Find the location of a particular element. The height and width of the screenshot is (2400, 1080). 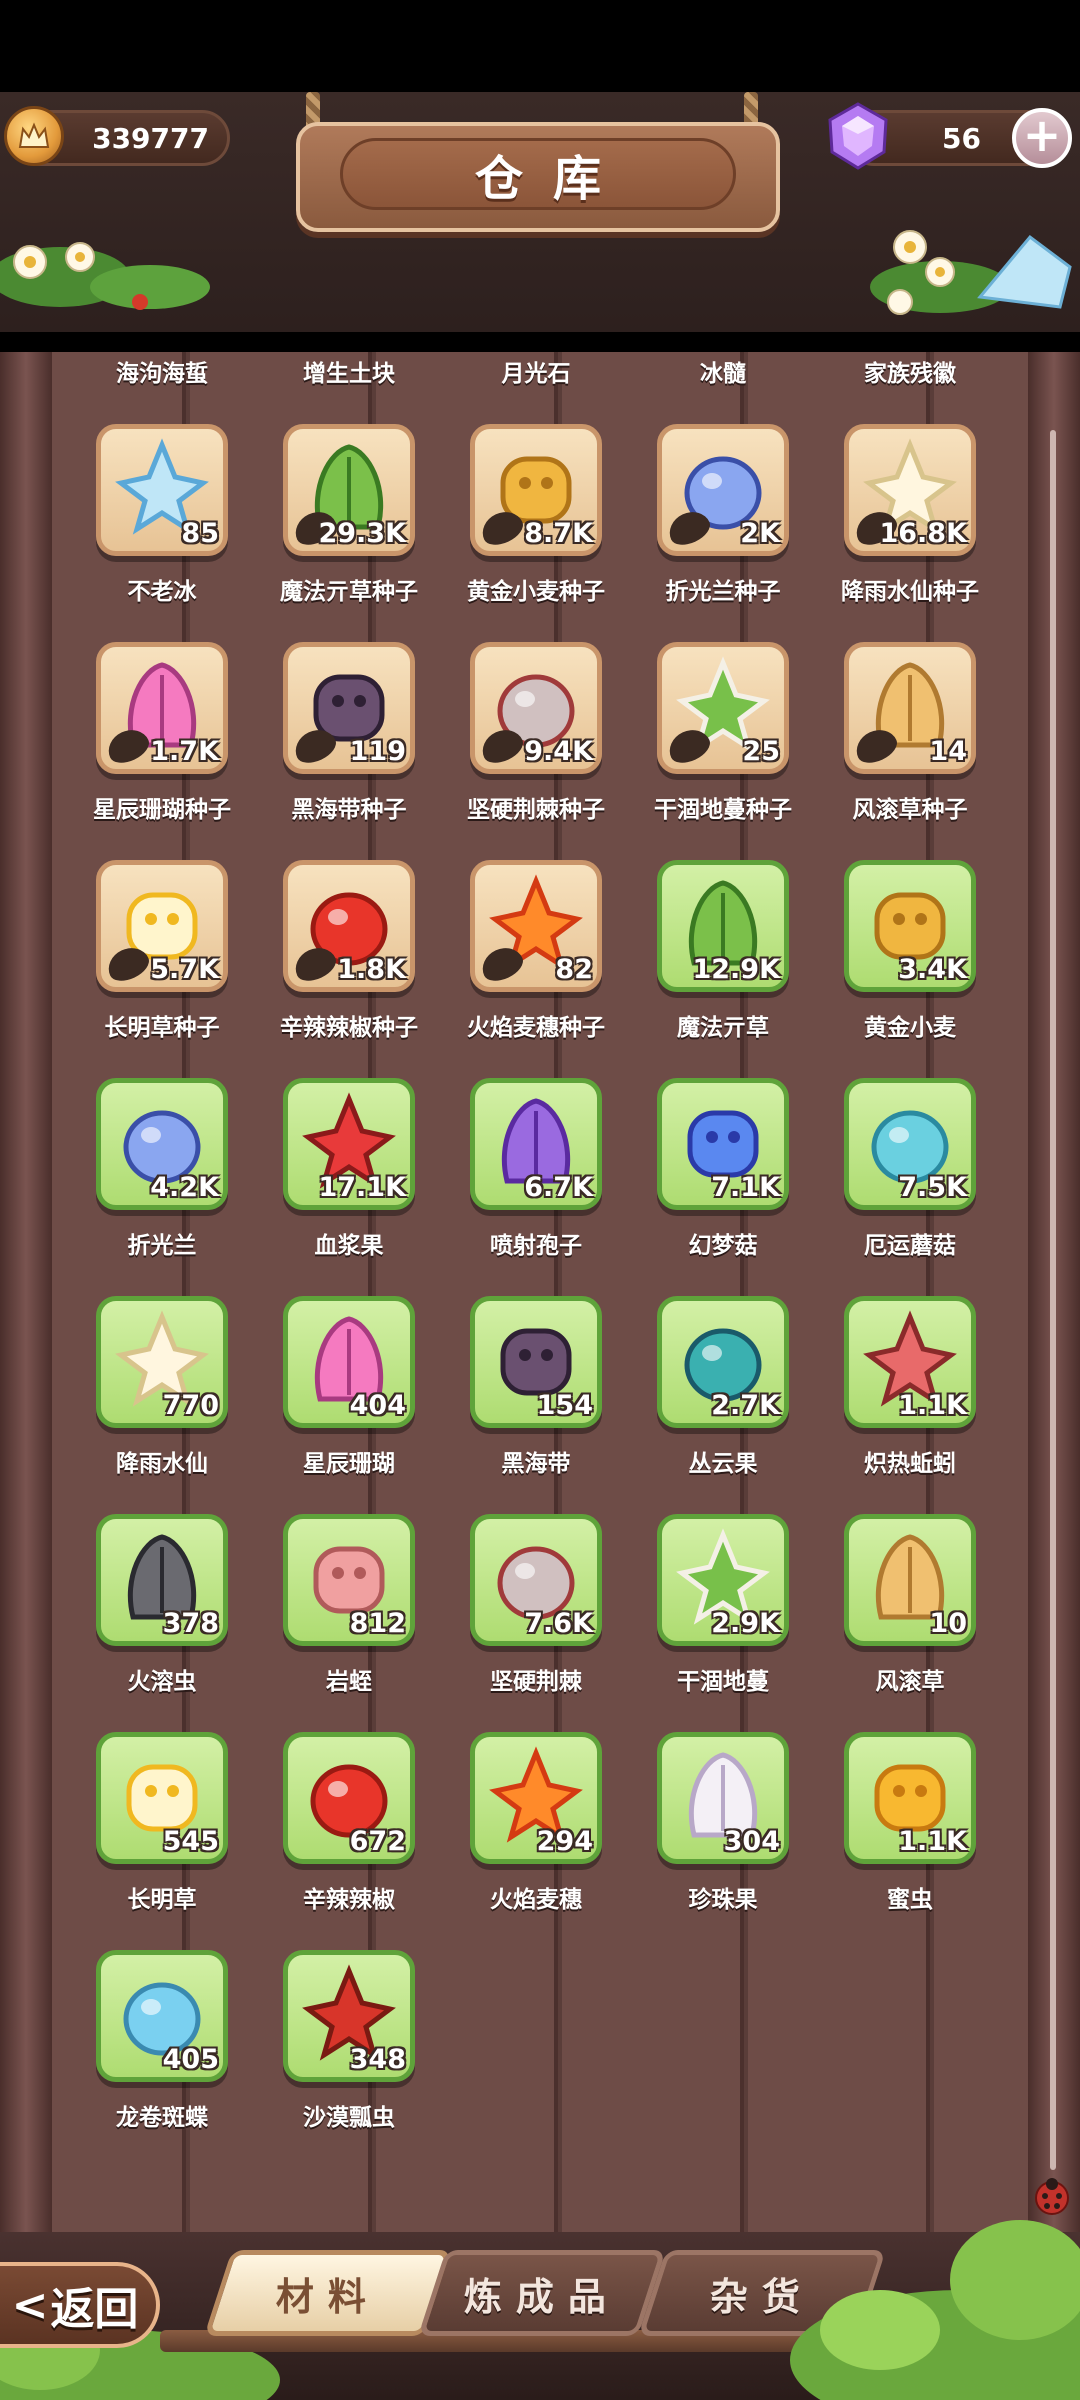

inventory-item: 4.2K 折光兰 is located at coordinates (162, 1168).